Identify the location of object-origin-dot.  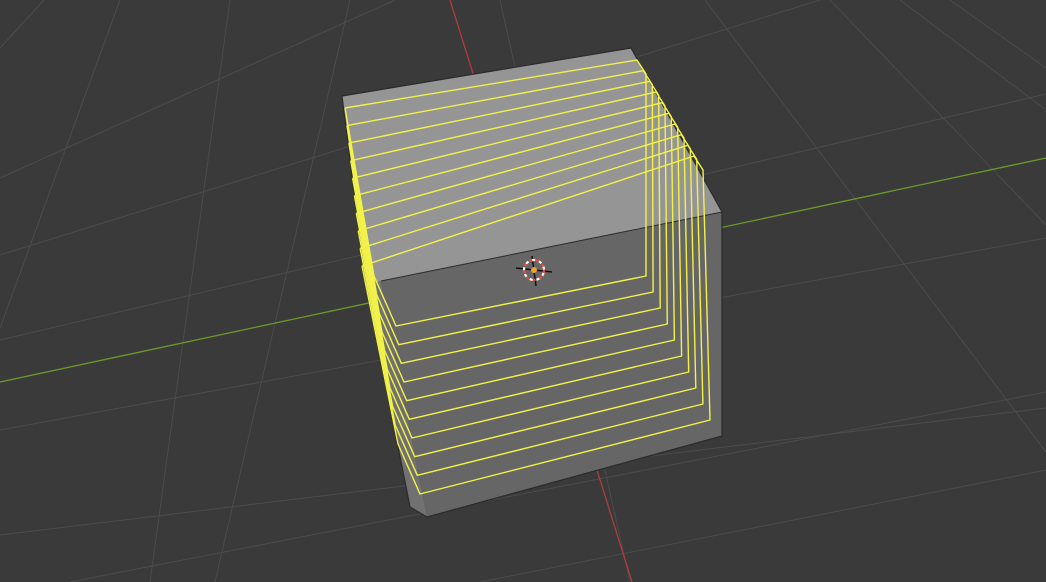
(534, 270).